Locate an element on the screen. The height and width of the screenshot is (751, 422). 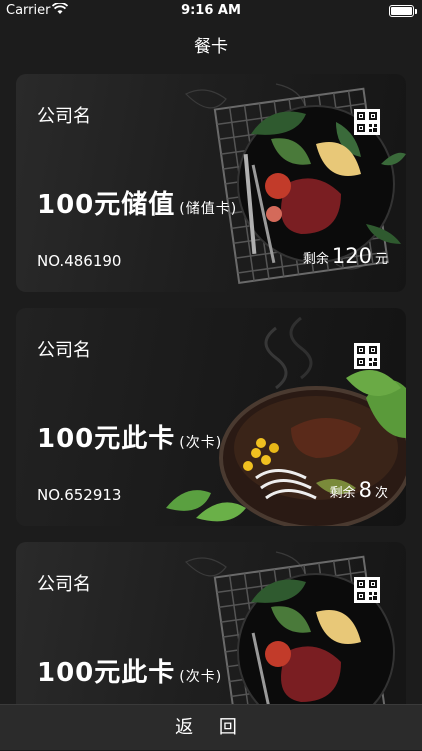
remain-value: 120 is located at coordinates (352, 256).